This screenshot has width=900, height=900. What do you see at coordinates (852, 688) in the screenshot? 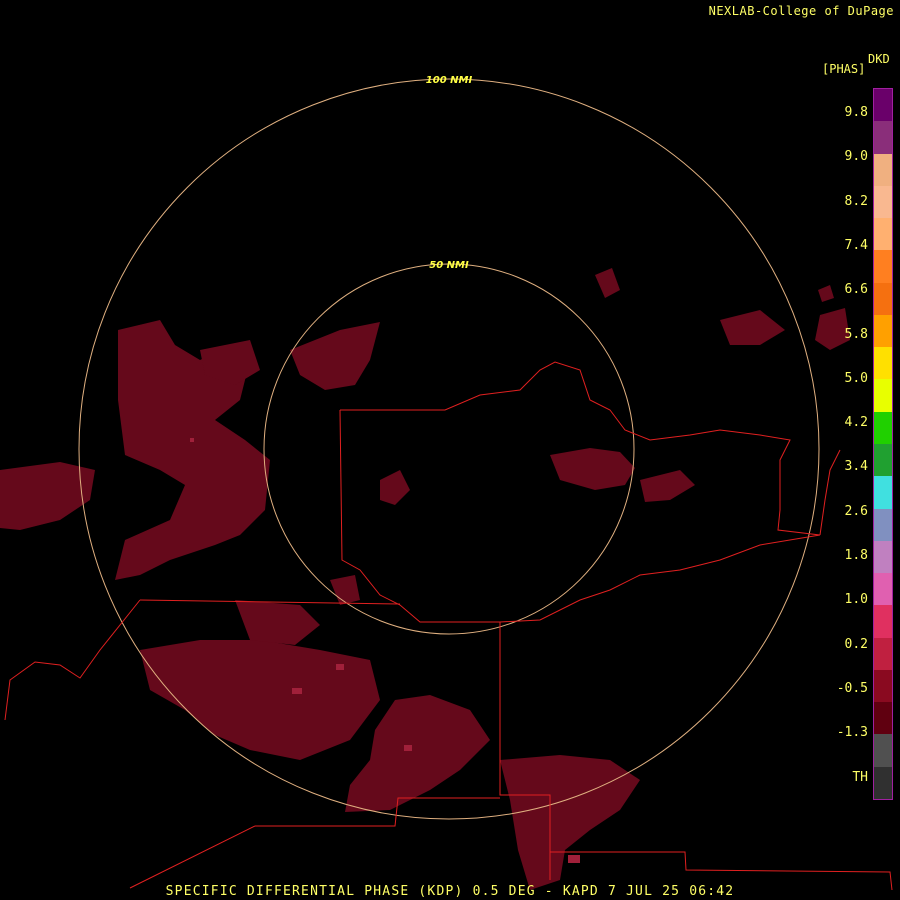
I see `color-scale-tick-label: -0.5` at bounding box center [852, 688].